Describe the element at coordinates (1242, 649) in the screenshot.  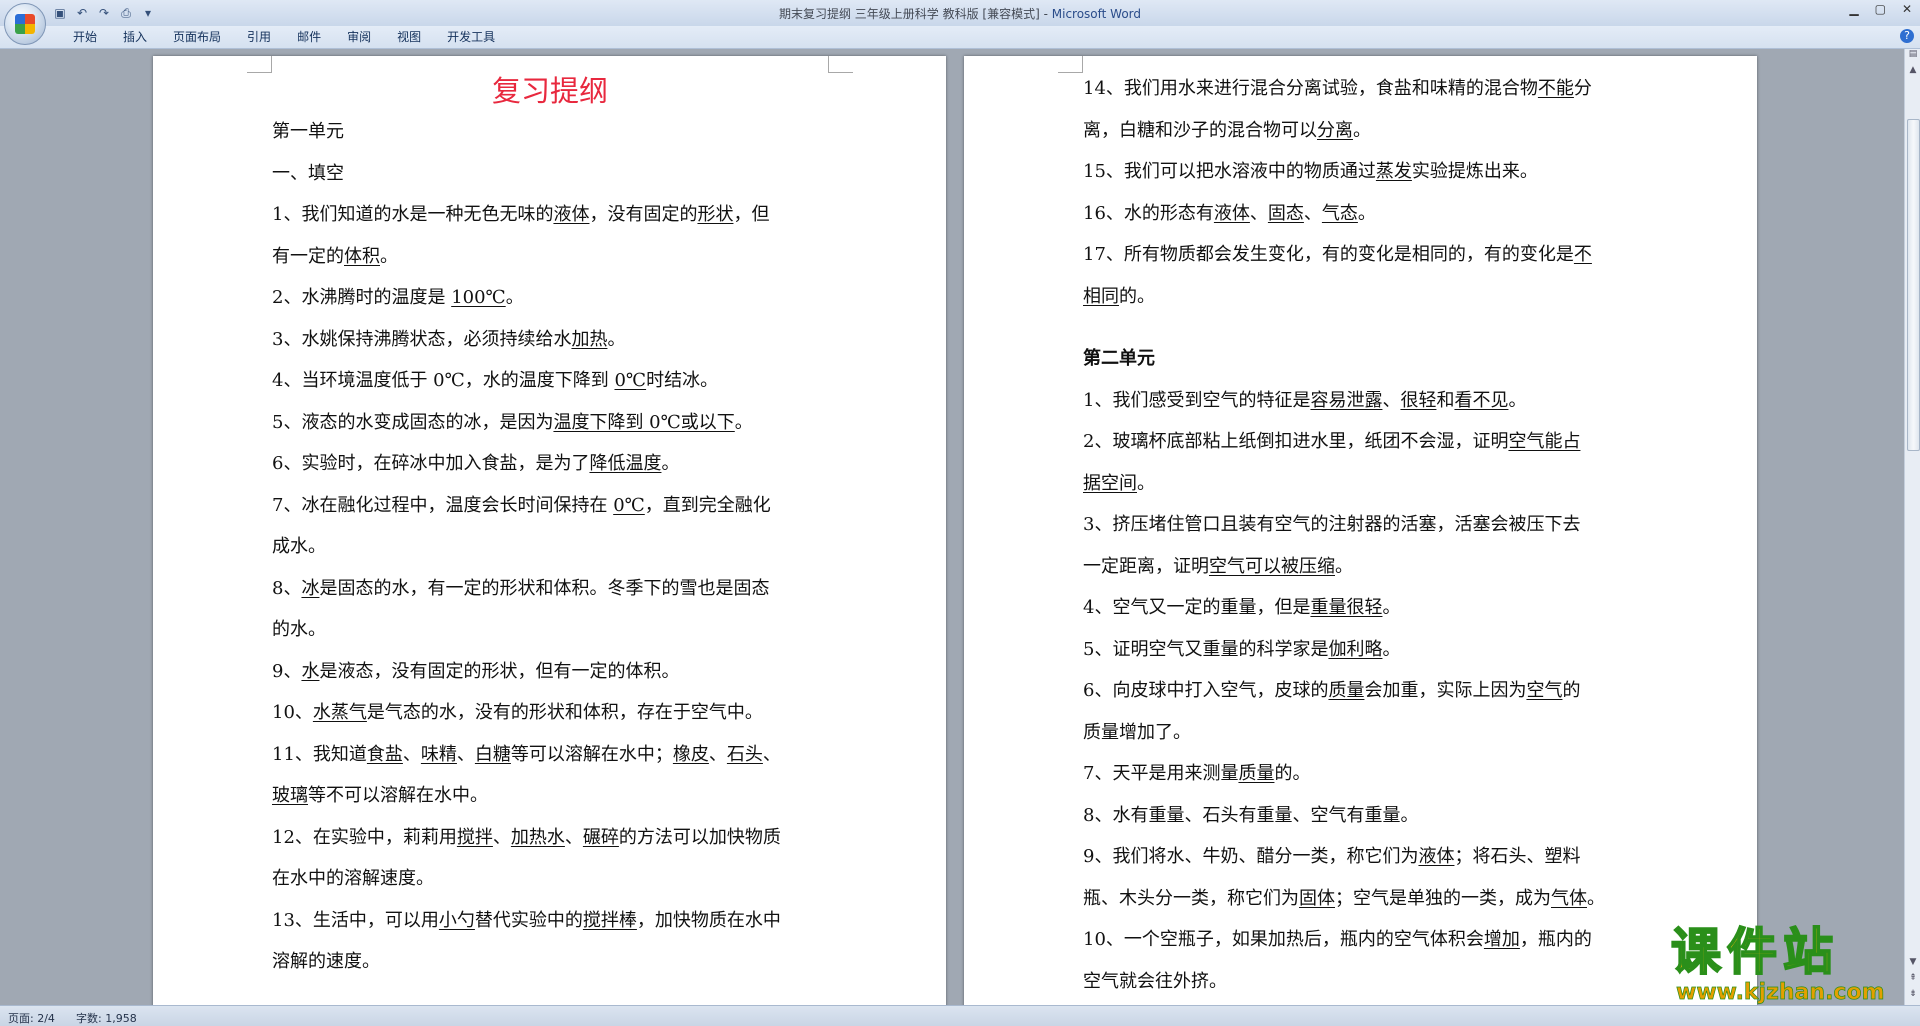
I see `document-line: 5、证明空气又重量的科学家是伽利略。` at that location.